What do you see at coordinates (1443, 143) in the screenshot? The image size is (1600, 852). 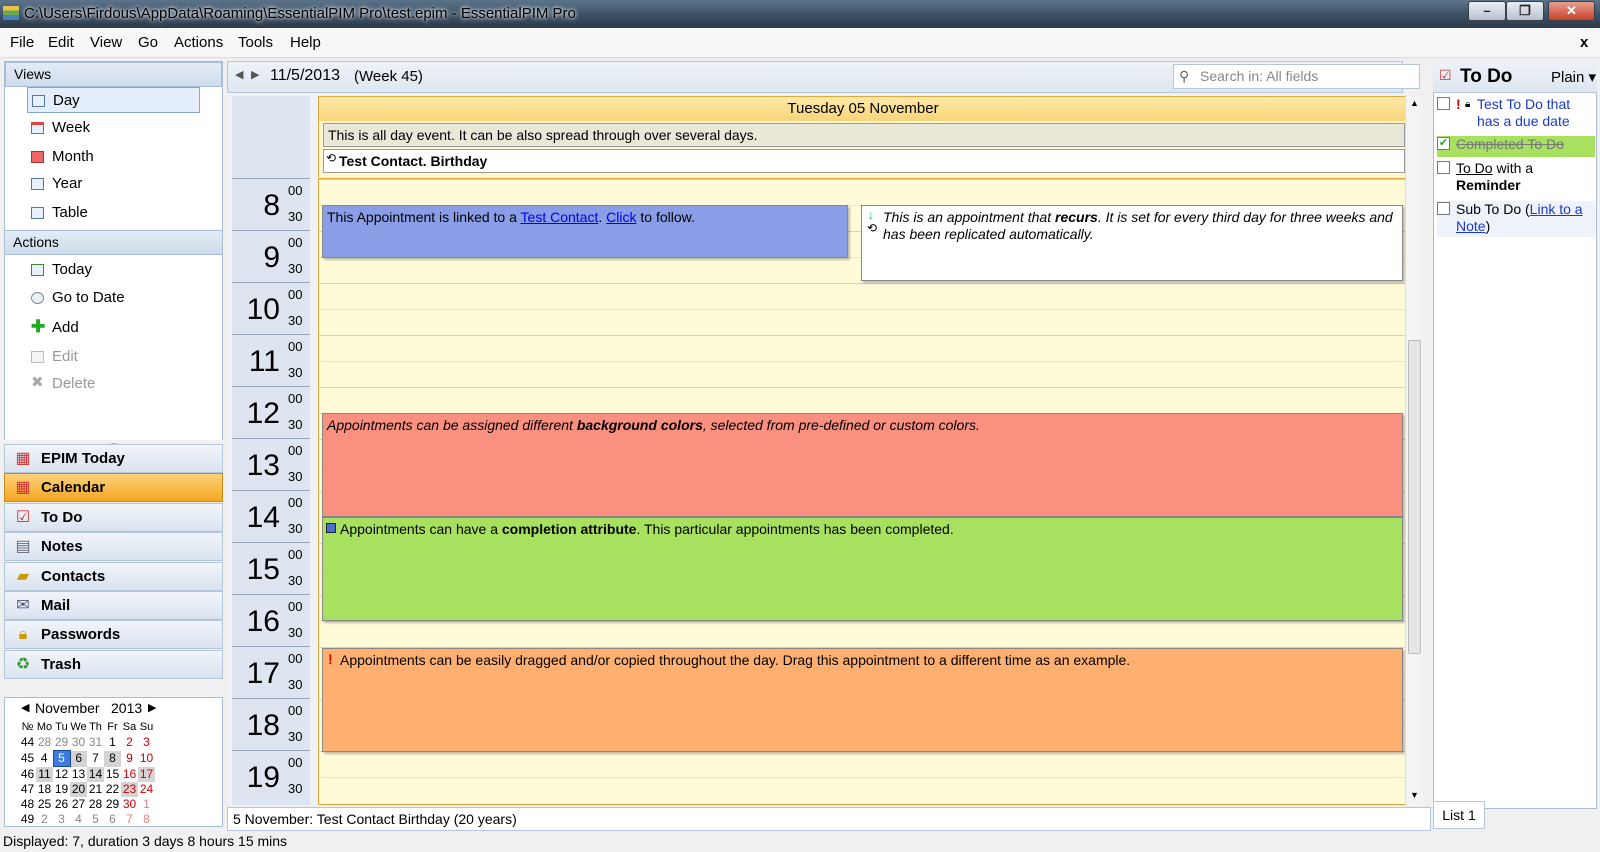 I see `todo-checkbox-checked: ✔` at bounding box center [1443, 143].